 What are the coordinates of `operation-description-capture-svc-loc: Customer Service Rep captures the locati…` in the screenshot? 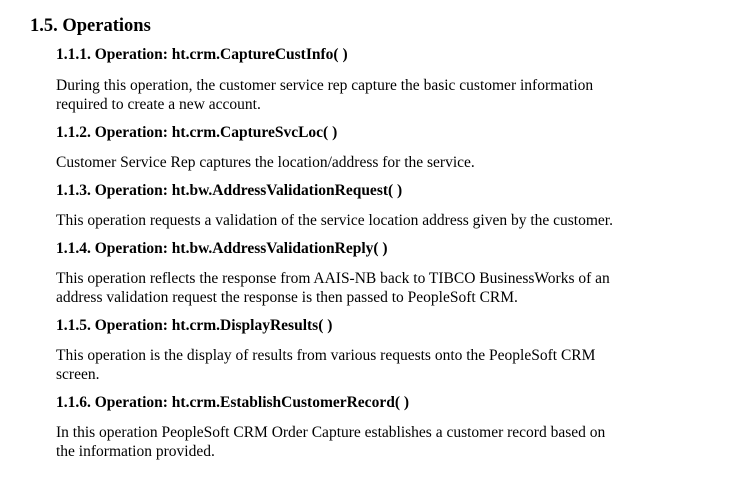 It's located at (386, 162).